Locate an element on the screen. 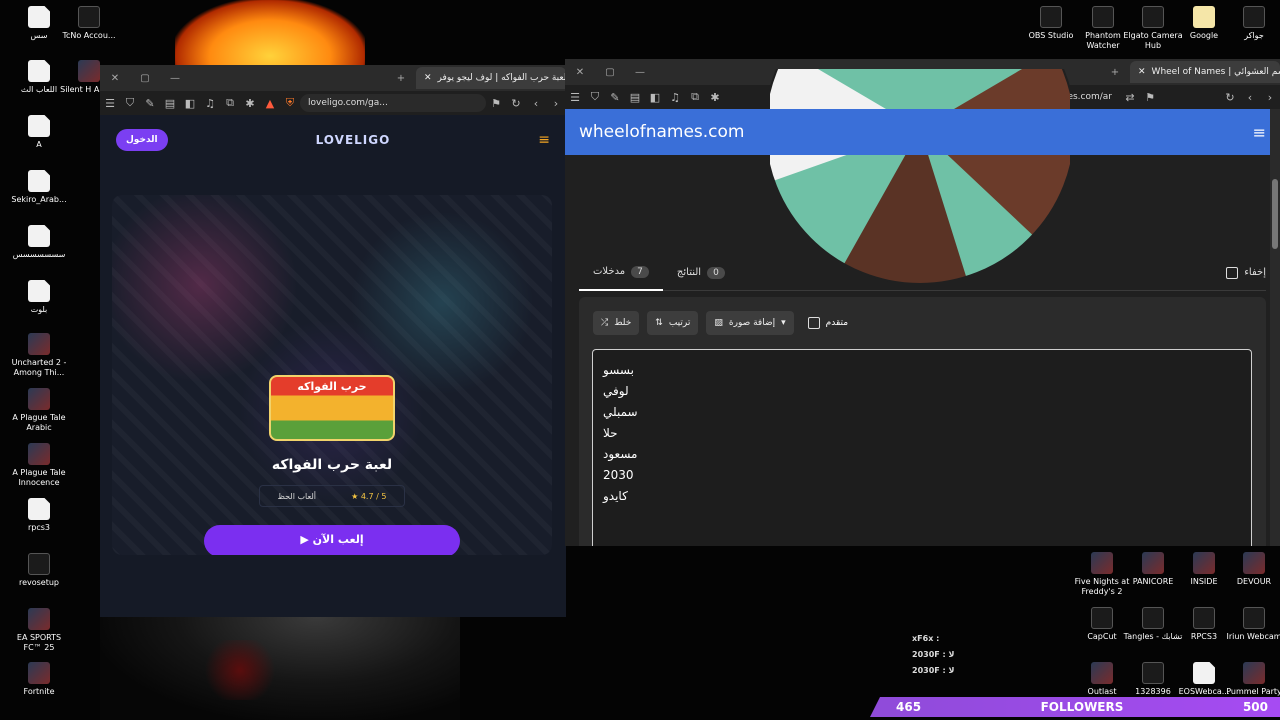 The width and height of the screenshot is (1280, 720). doc-icon is located at coordinates (39, 236).